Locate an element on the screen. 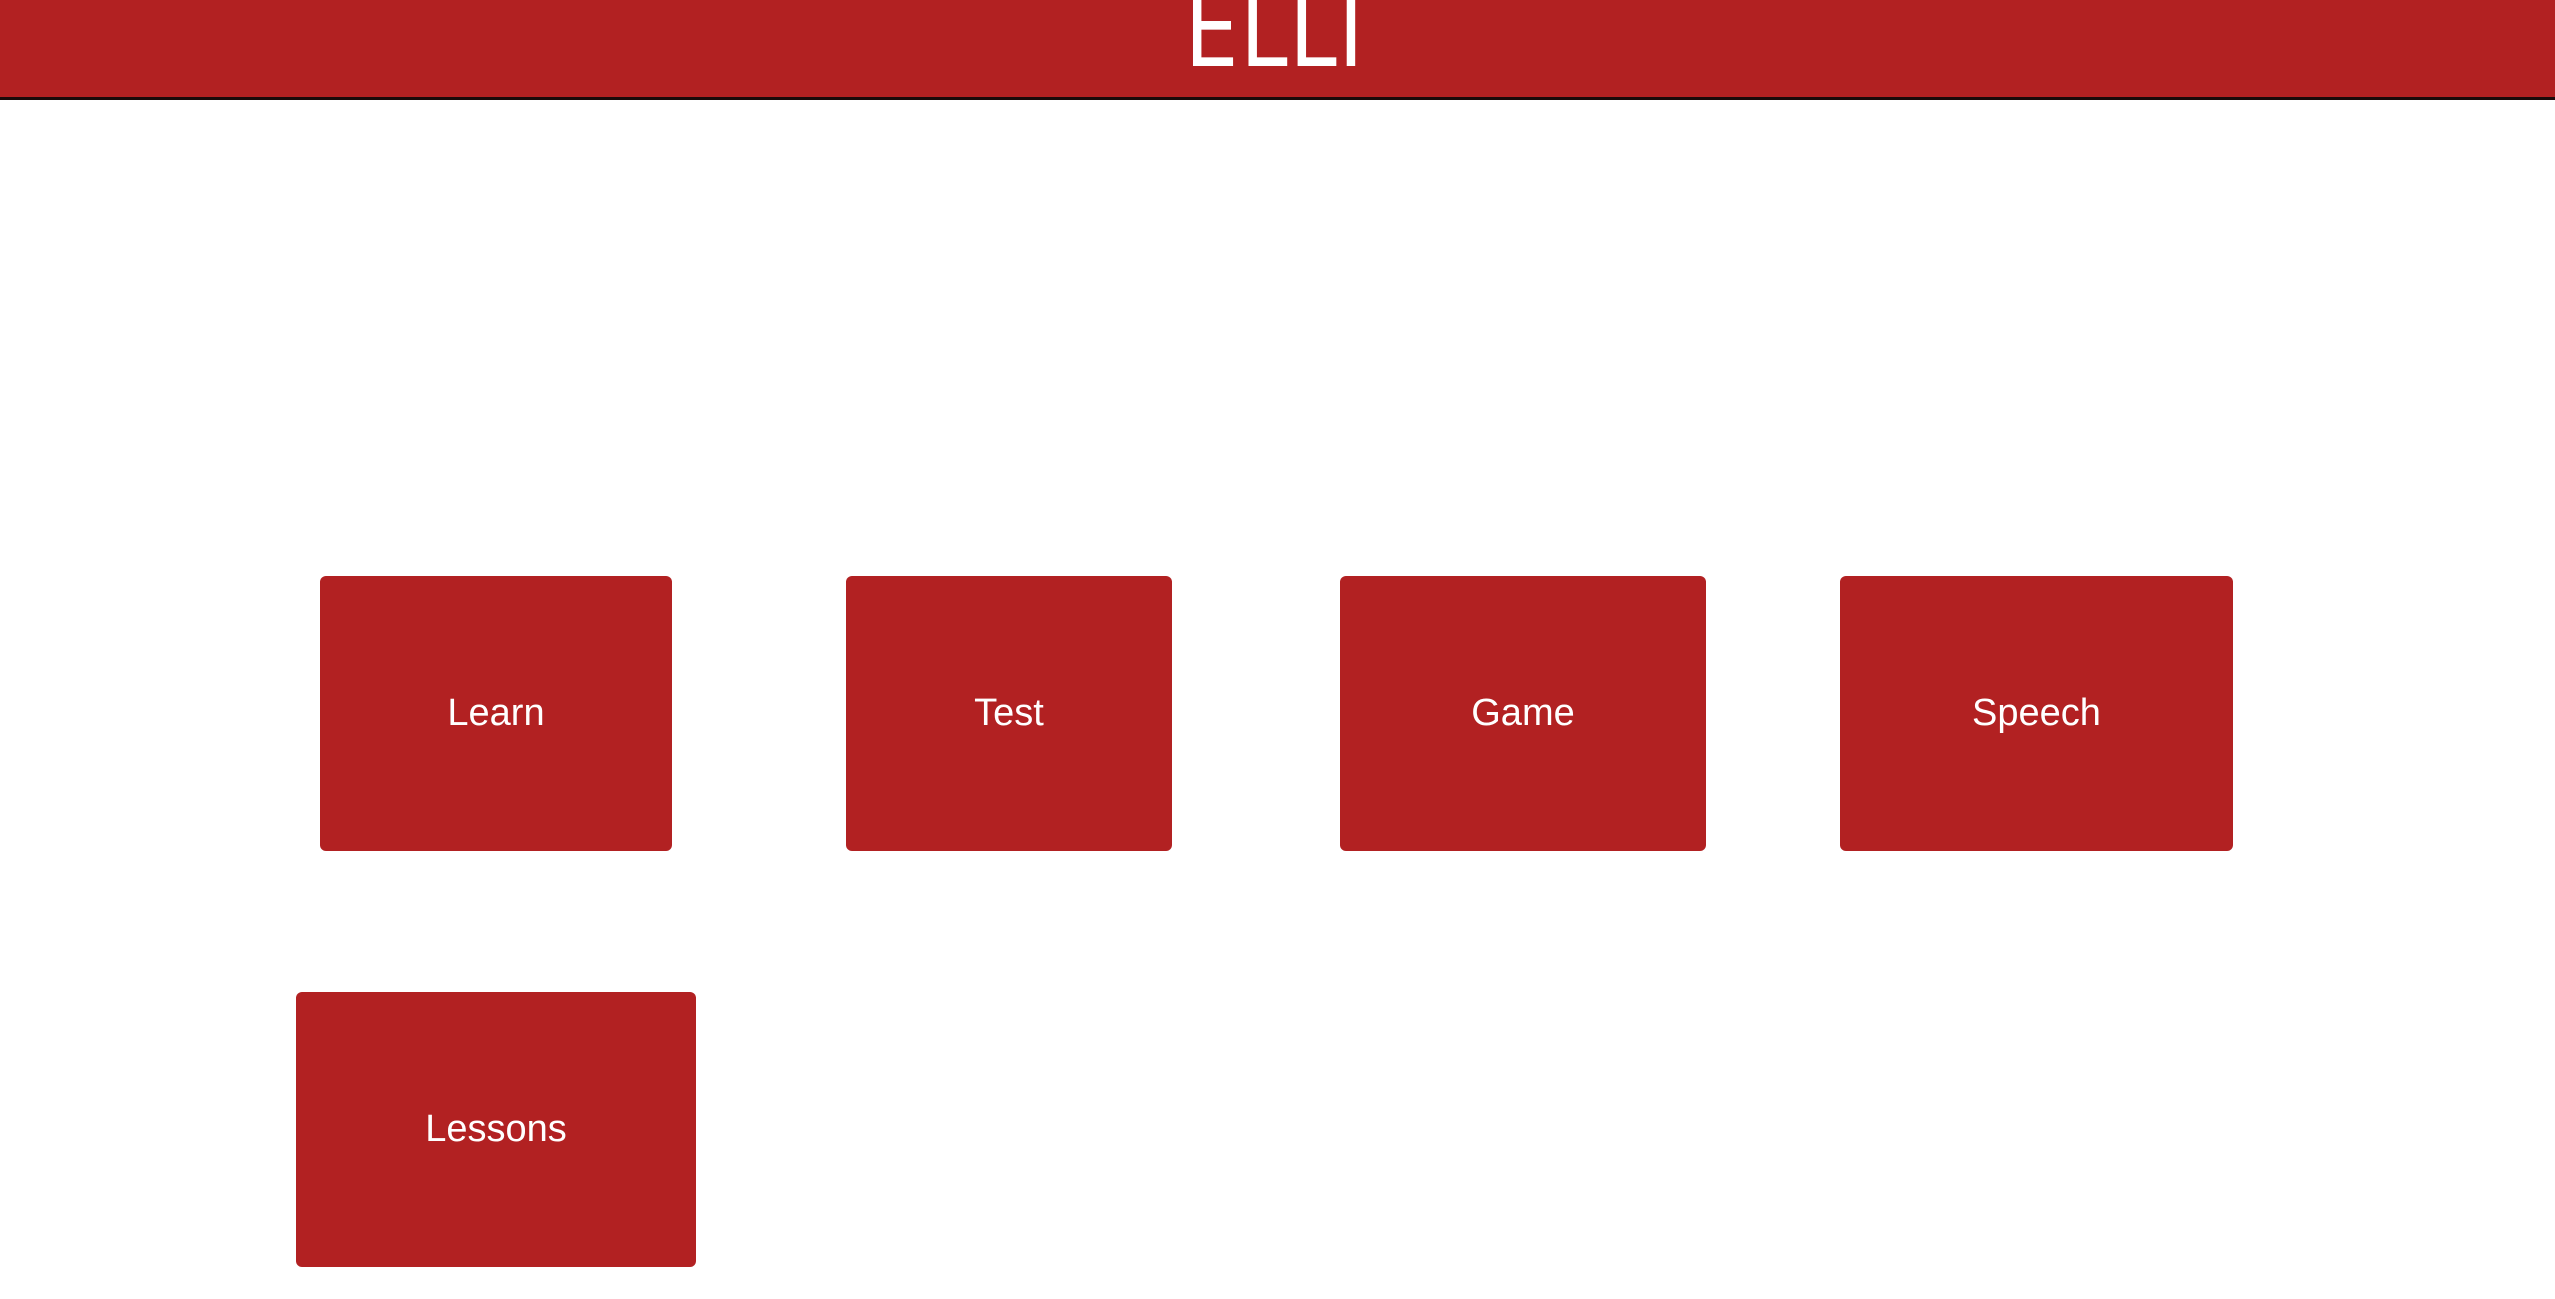 The image size is (2555, 1299). game-button: Game is located at coordinates (1523, 713).